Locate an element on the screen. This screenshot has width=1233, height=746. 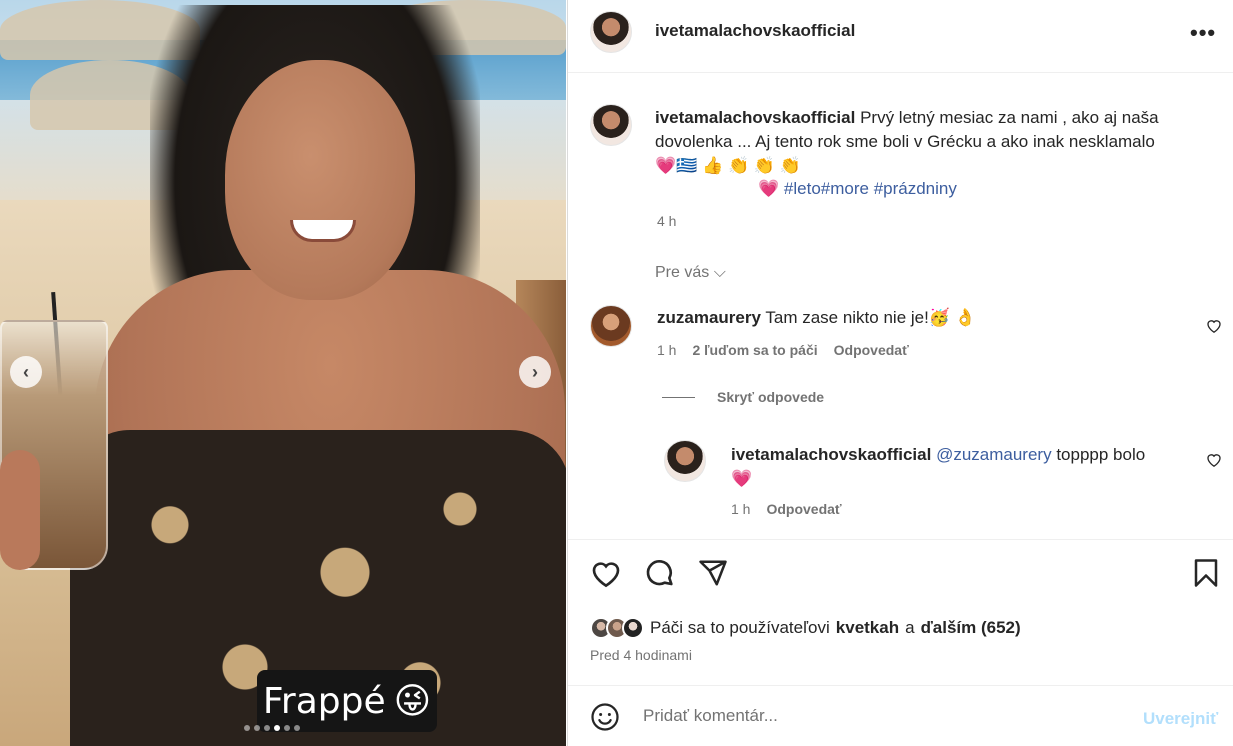
carousel-next-button: › is located at coordinates (535, 372).